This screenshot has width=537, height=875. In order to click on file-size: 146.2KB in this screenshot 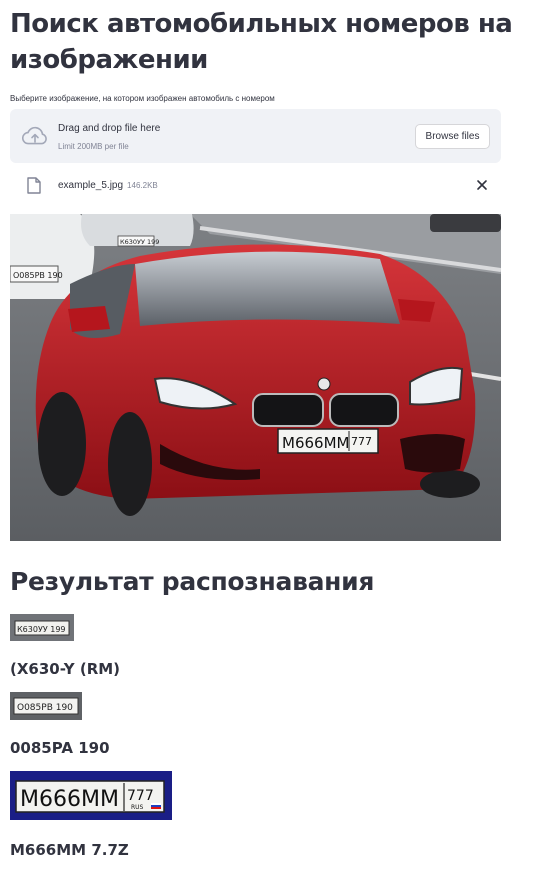, I will do `click(142, 185)`.